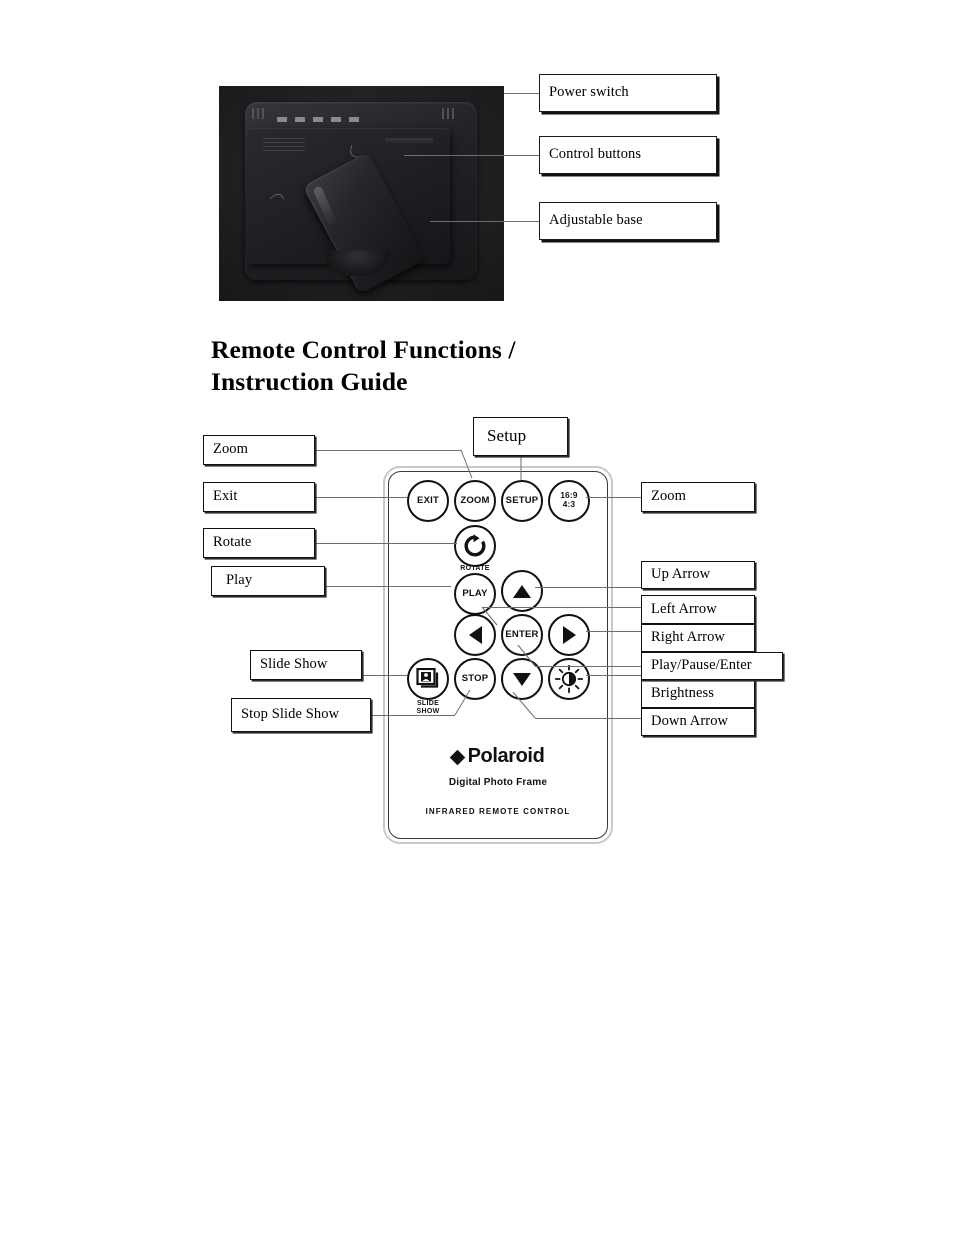  Describe the element at coordinates (309, 382) in the screenshot. I see `page-title-line-2: Instruction Guide` at that location.